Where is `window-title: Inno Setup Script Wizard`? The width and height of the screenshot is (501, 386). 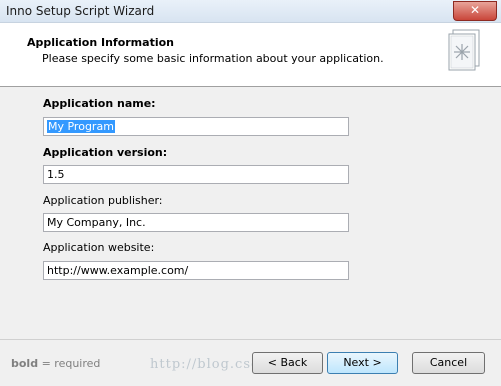 window-title: Inno Setup Script Wizard is located at coordinates (80, 11).